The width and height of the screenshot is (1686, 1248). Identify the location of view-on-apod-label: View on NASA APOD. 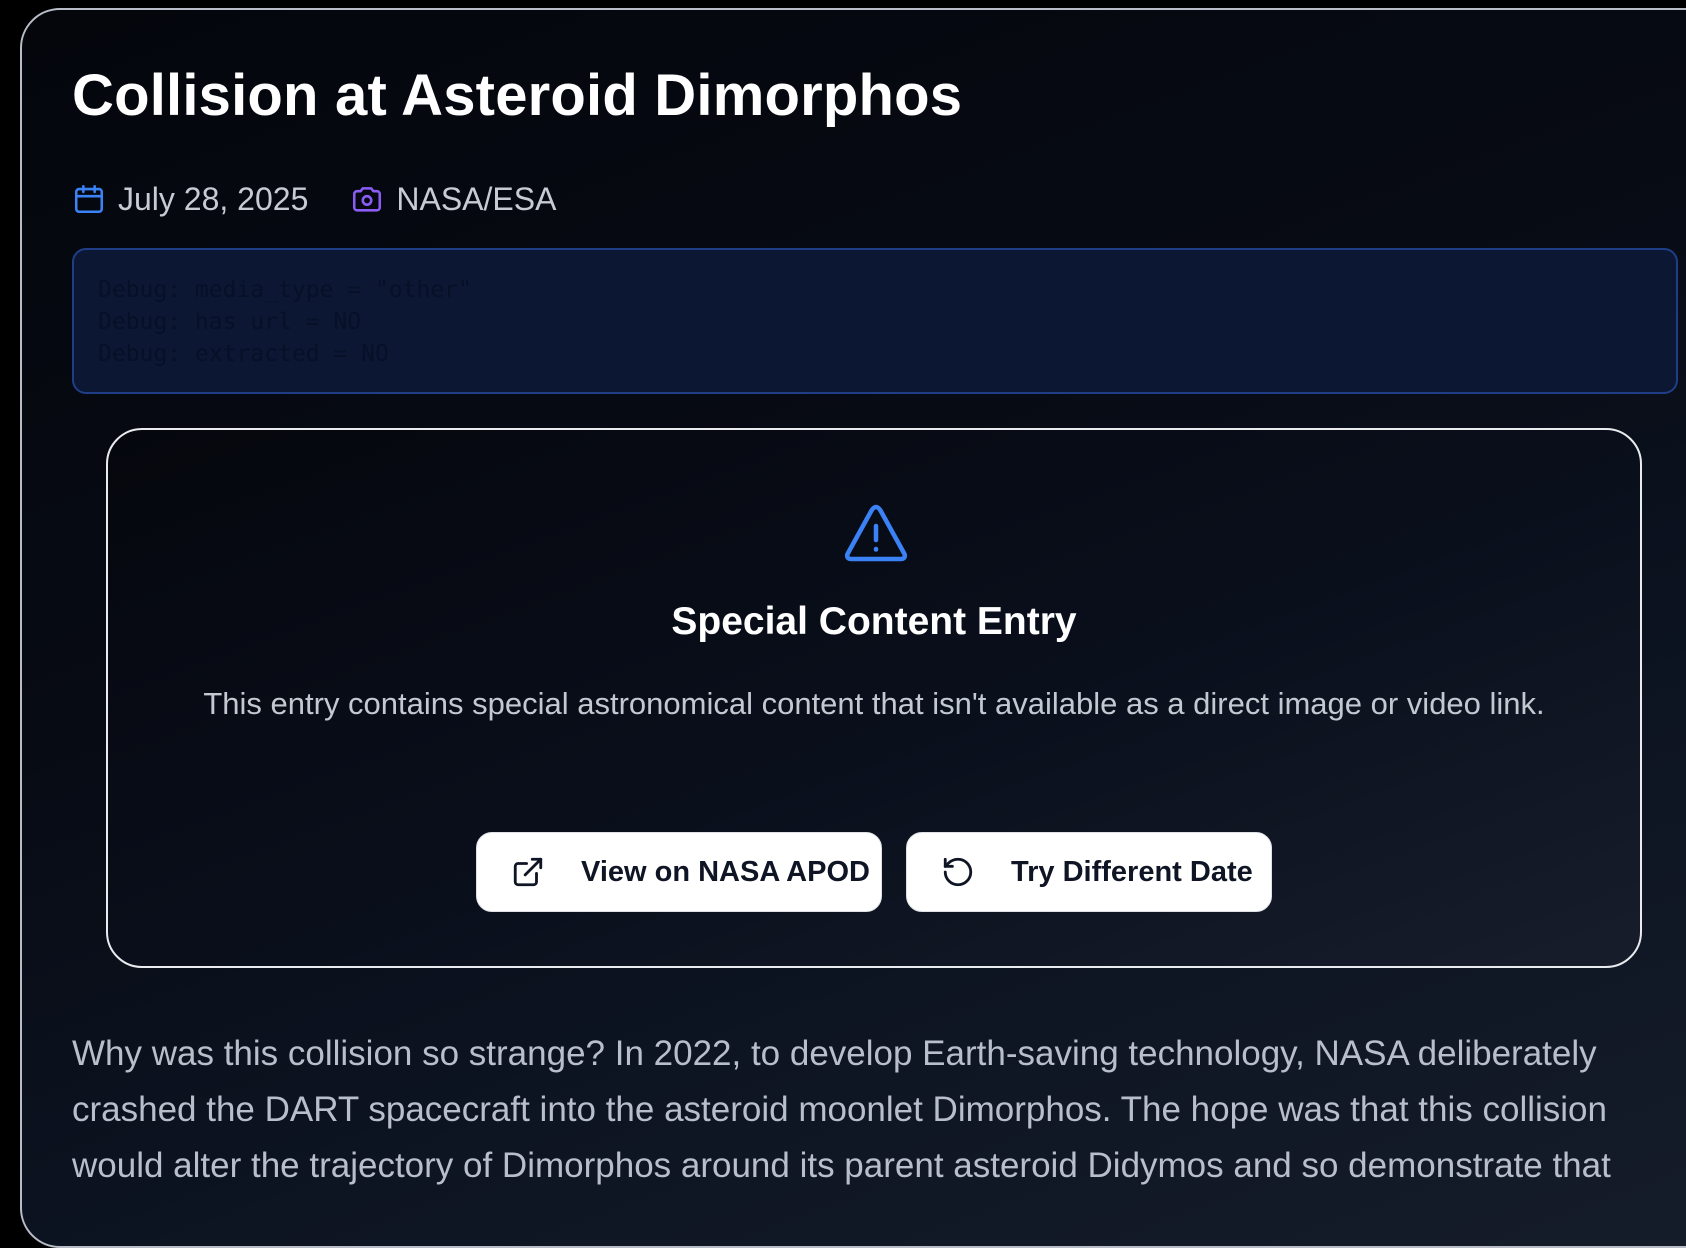
(725, 871).